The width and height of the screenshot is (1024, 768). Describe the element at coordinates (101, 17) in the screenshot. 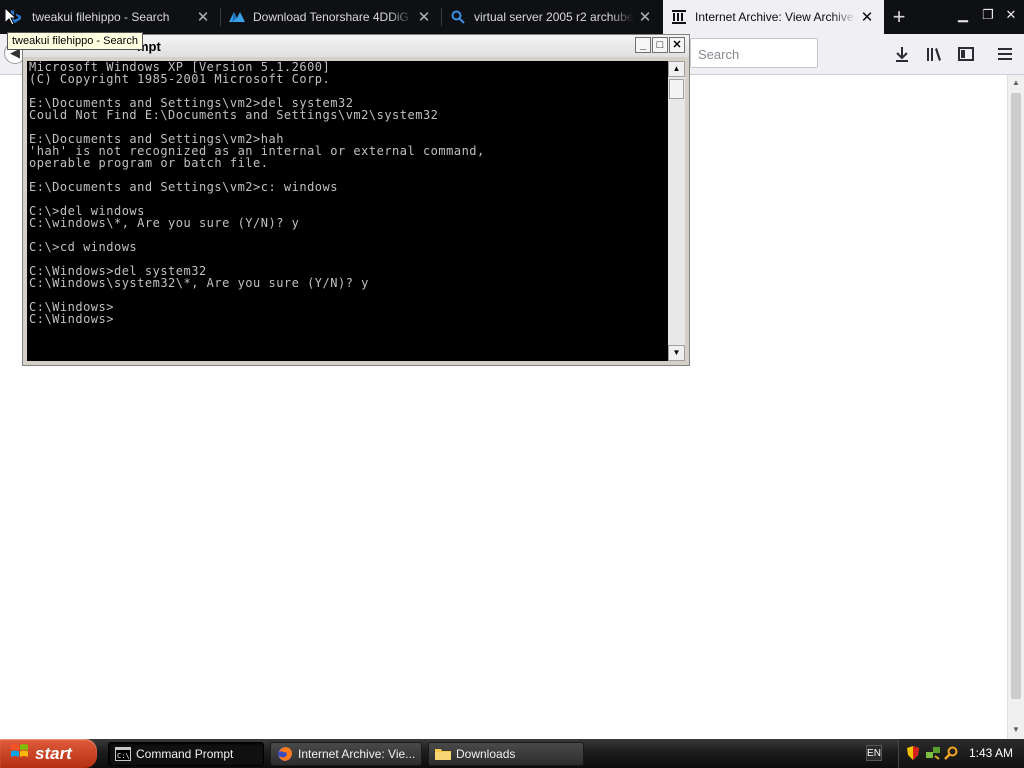

I see `tab-title: tweakui filehippo - Search` at that location.